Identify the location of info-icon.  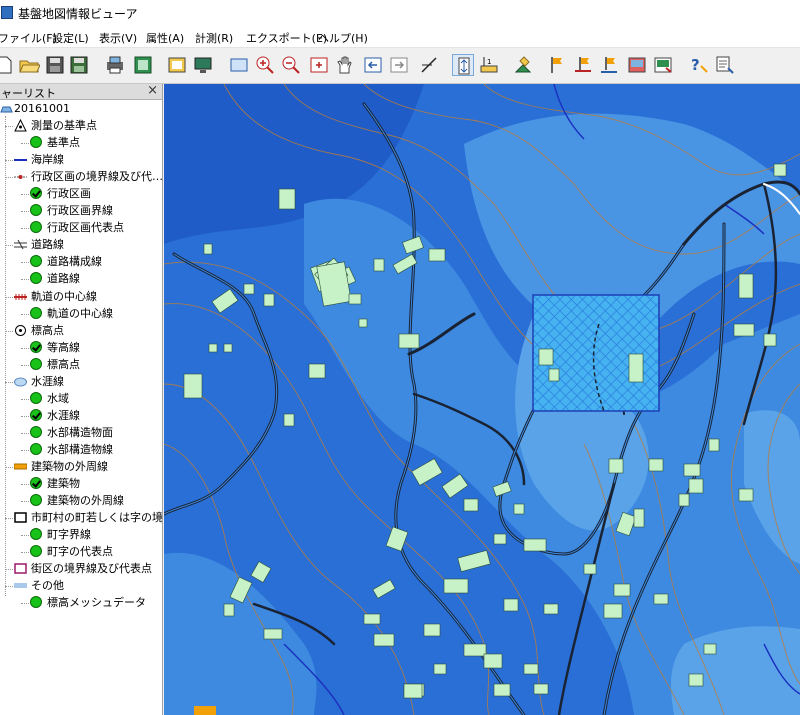
(725, 65).